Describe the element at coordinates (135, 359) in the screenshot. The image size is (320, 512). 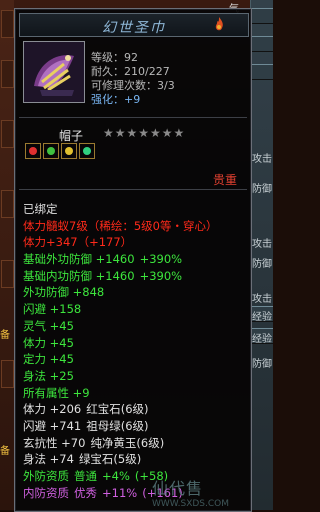
I see `attribute-line: 定力 +45` at that location.